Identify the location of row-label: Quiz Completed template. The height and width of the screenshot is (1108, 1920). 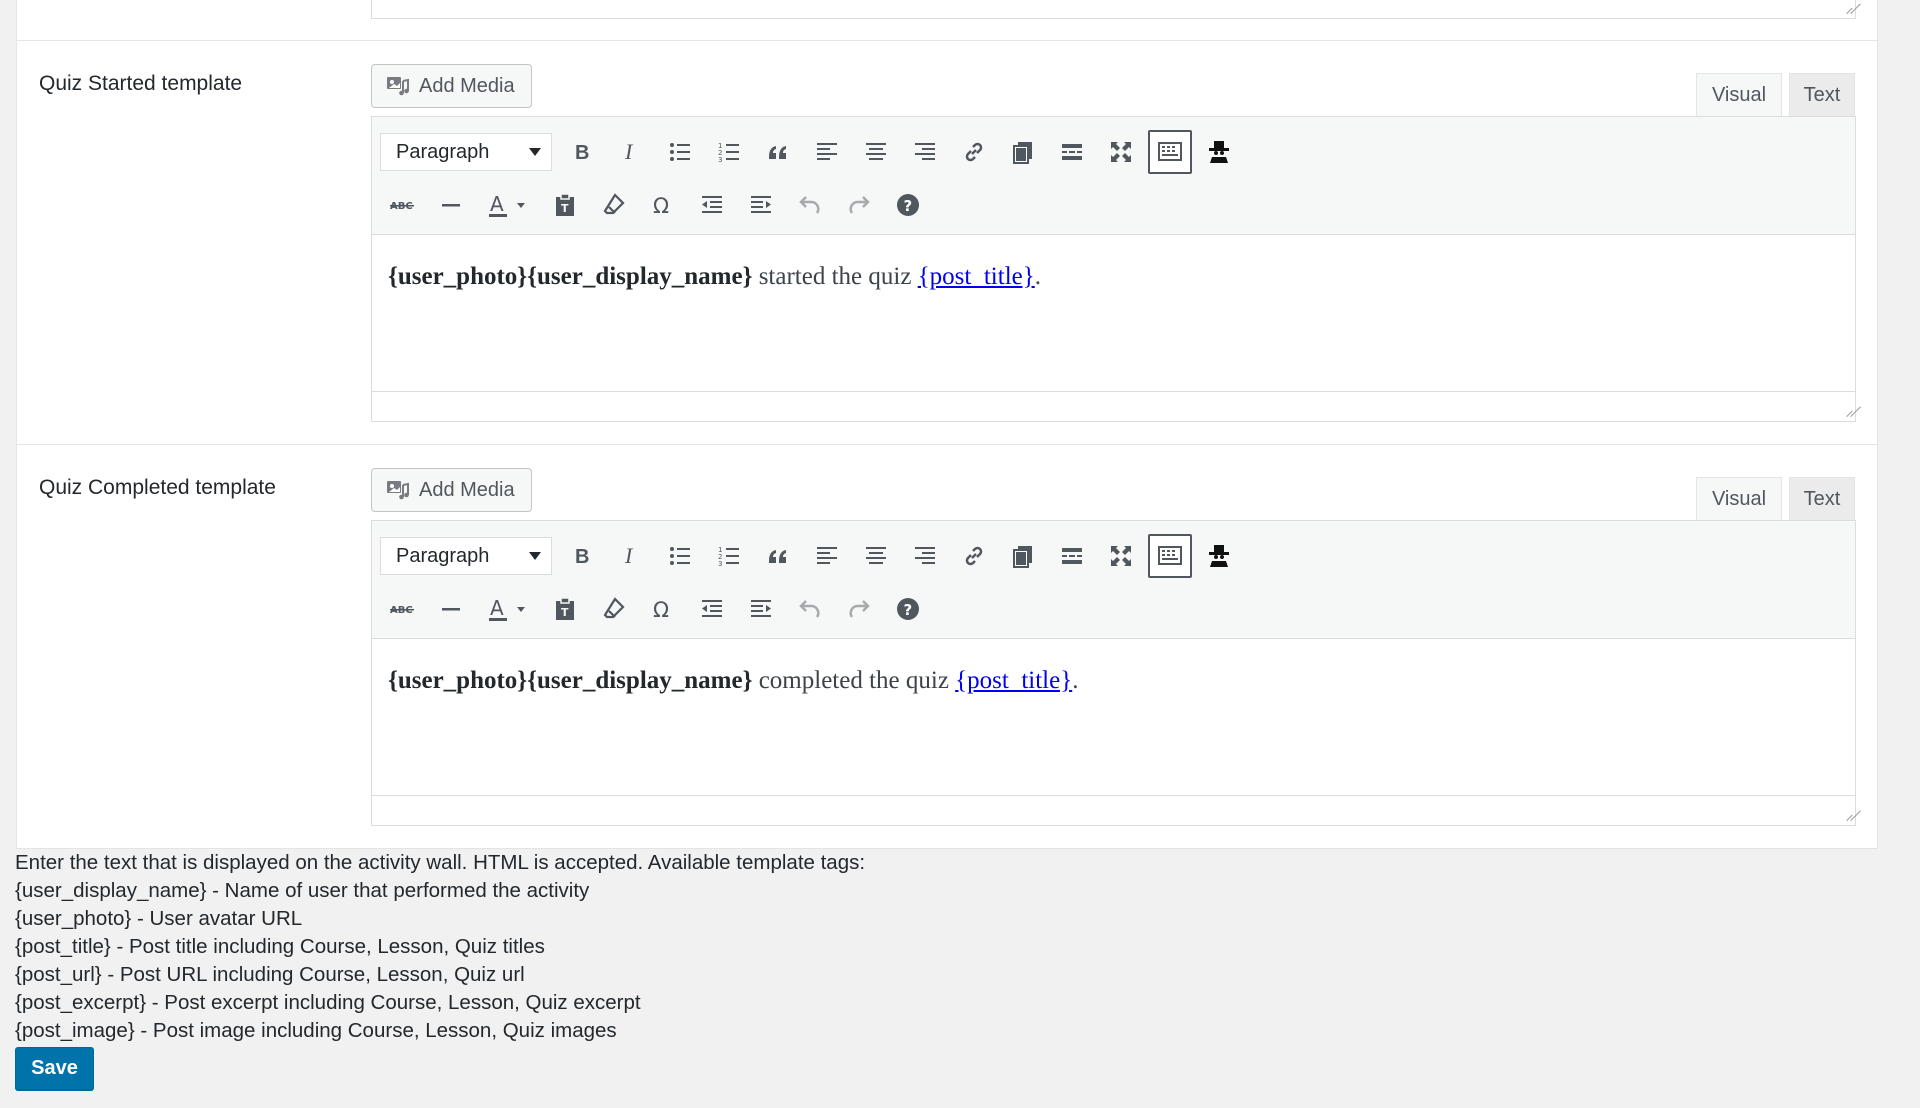
(157, 487).